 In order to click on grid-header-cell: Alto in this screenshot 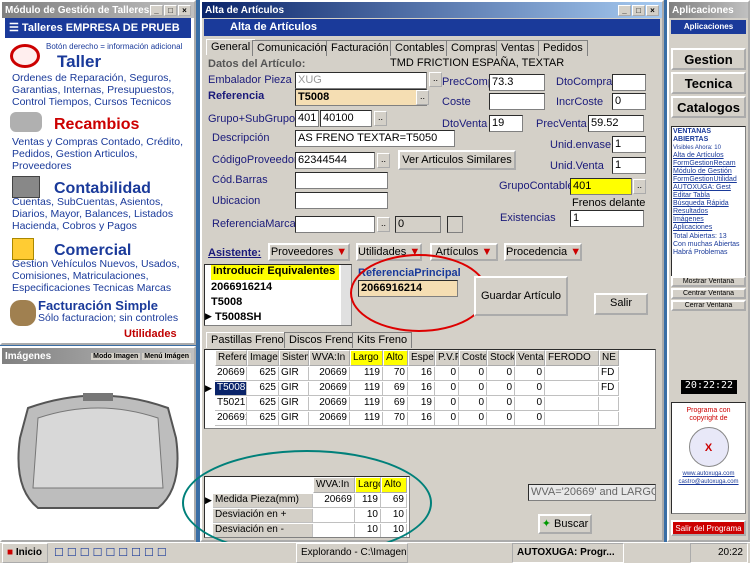, I will do `click(395, 358)`.